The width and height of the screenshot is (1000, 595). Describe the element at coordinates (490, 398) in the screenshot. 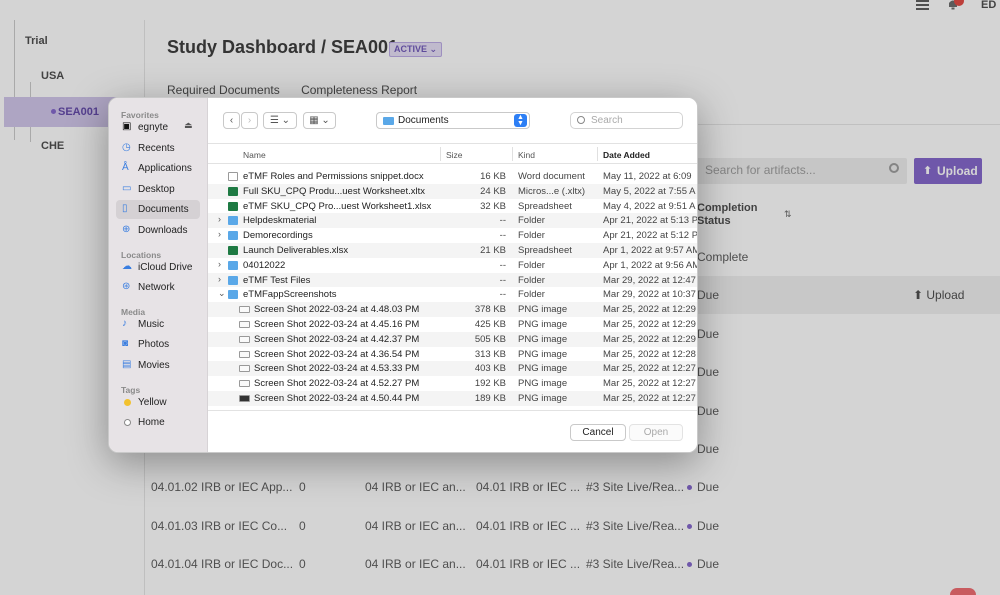

I see `file-size: 189 KB` at that location.